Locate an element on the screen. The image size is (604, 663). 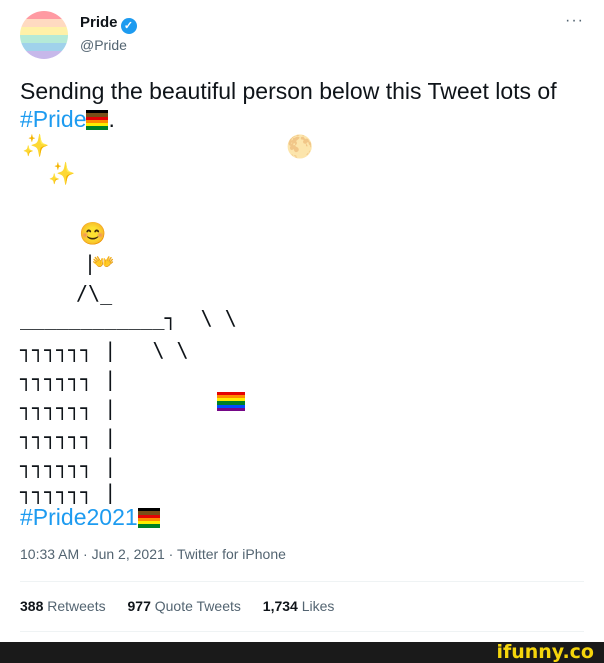
bottom-hashtag-line: #Pride2021 is located at coordinates (300, 517).